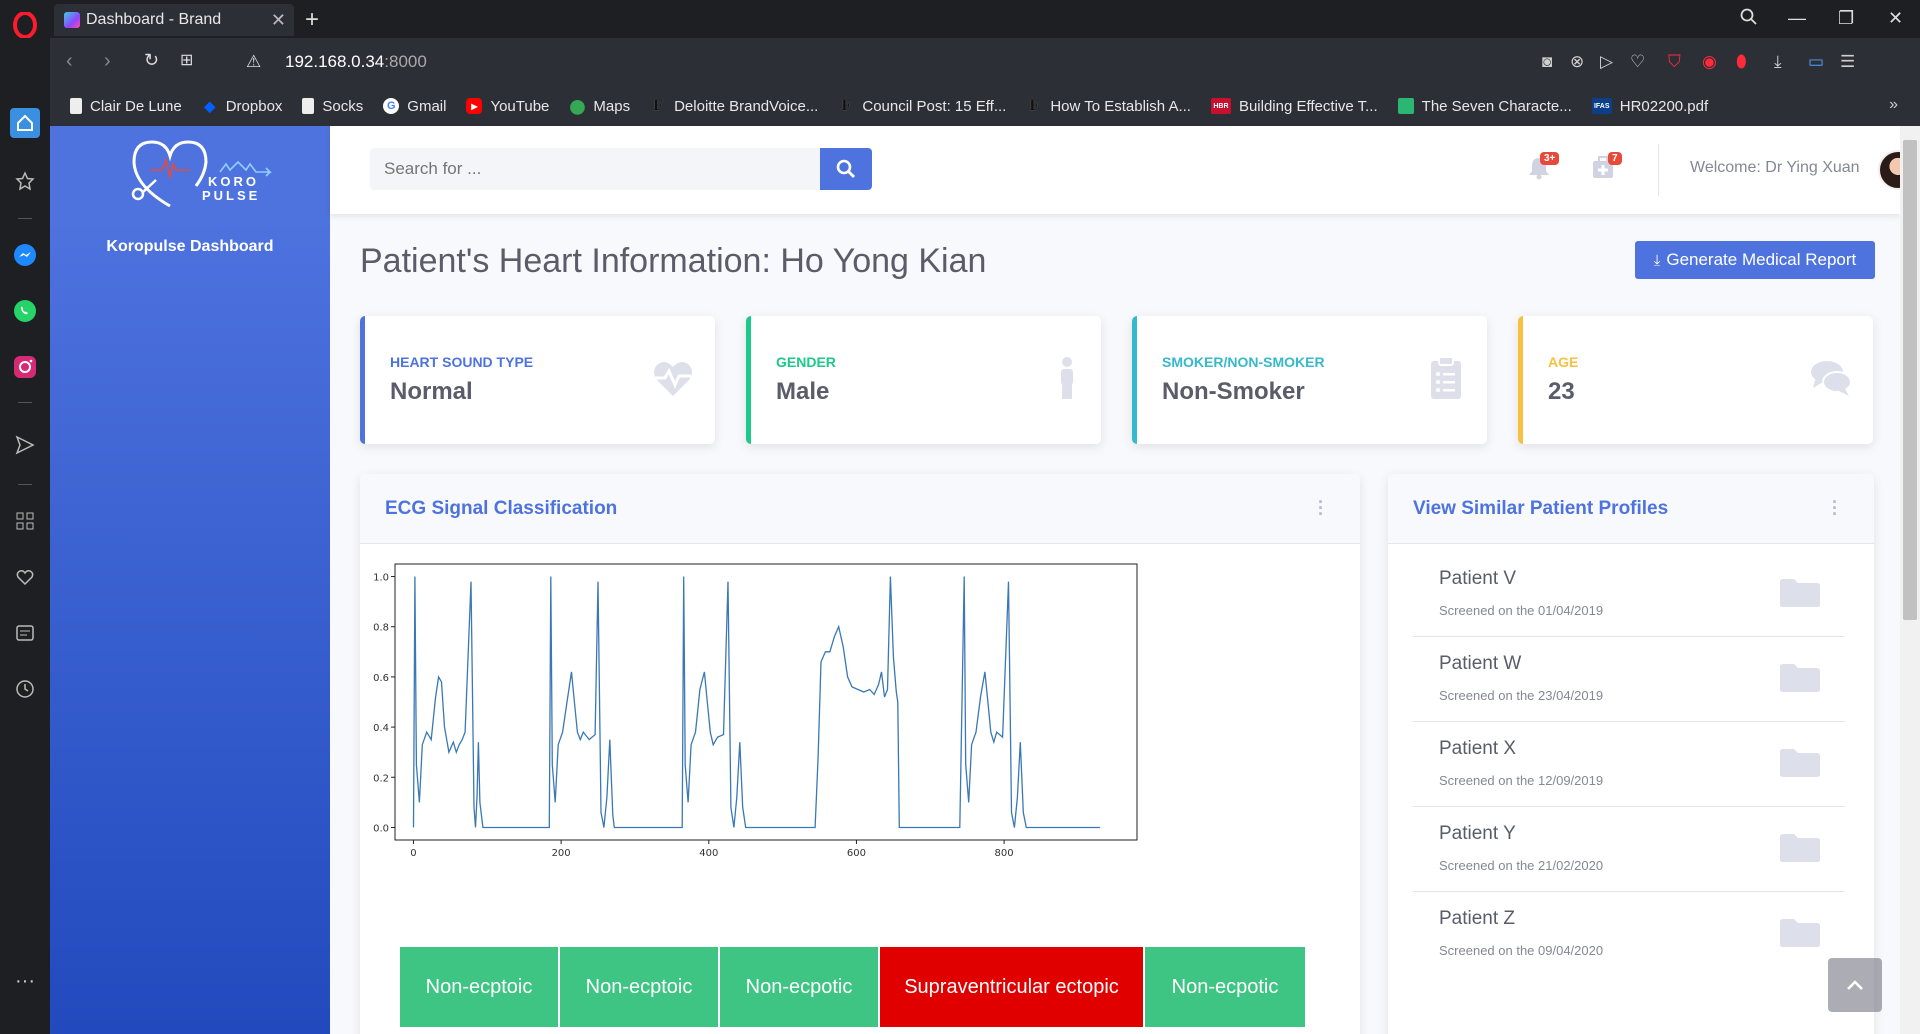 This screenshot has height=1034, width=1920. Describe the element at coordinates (25, 255) in the screenshot. I see `messenger-icon` at that location.